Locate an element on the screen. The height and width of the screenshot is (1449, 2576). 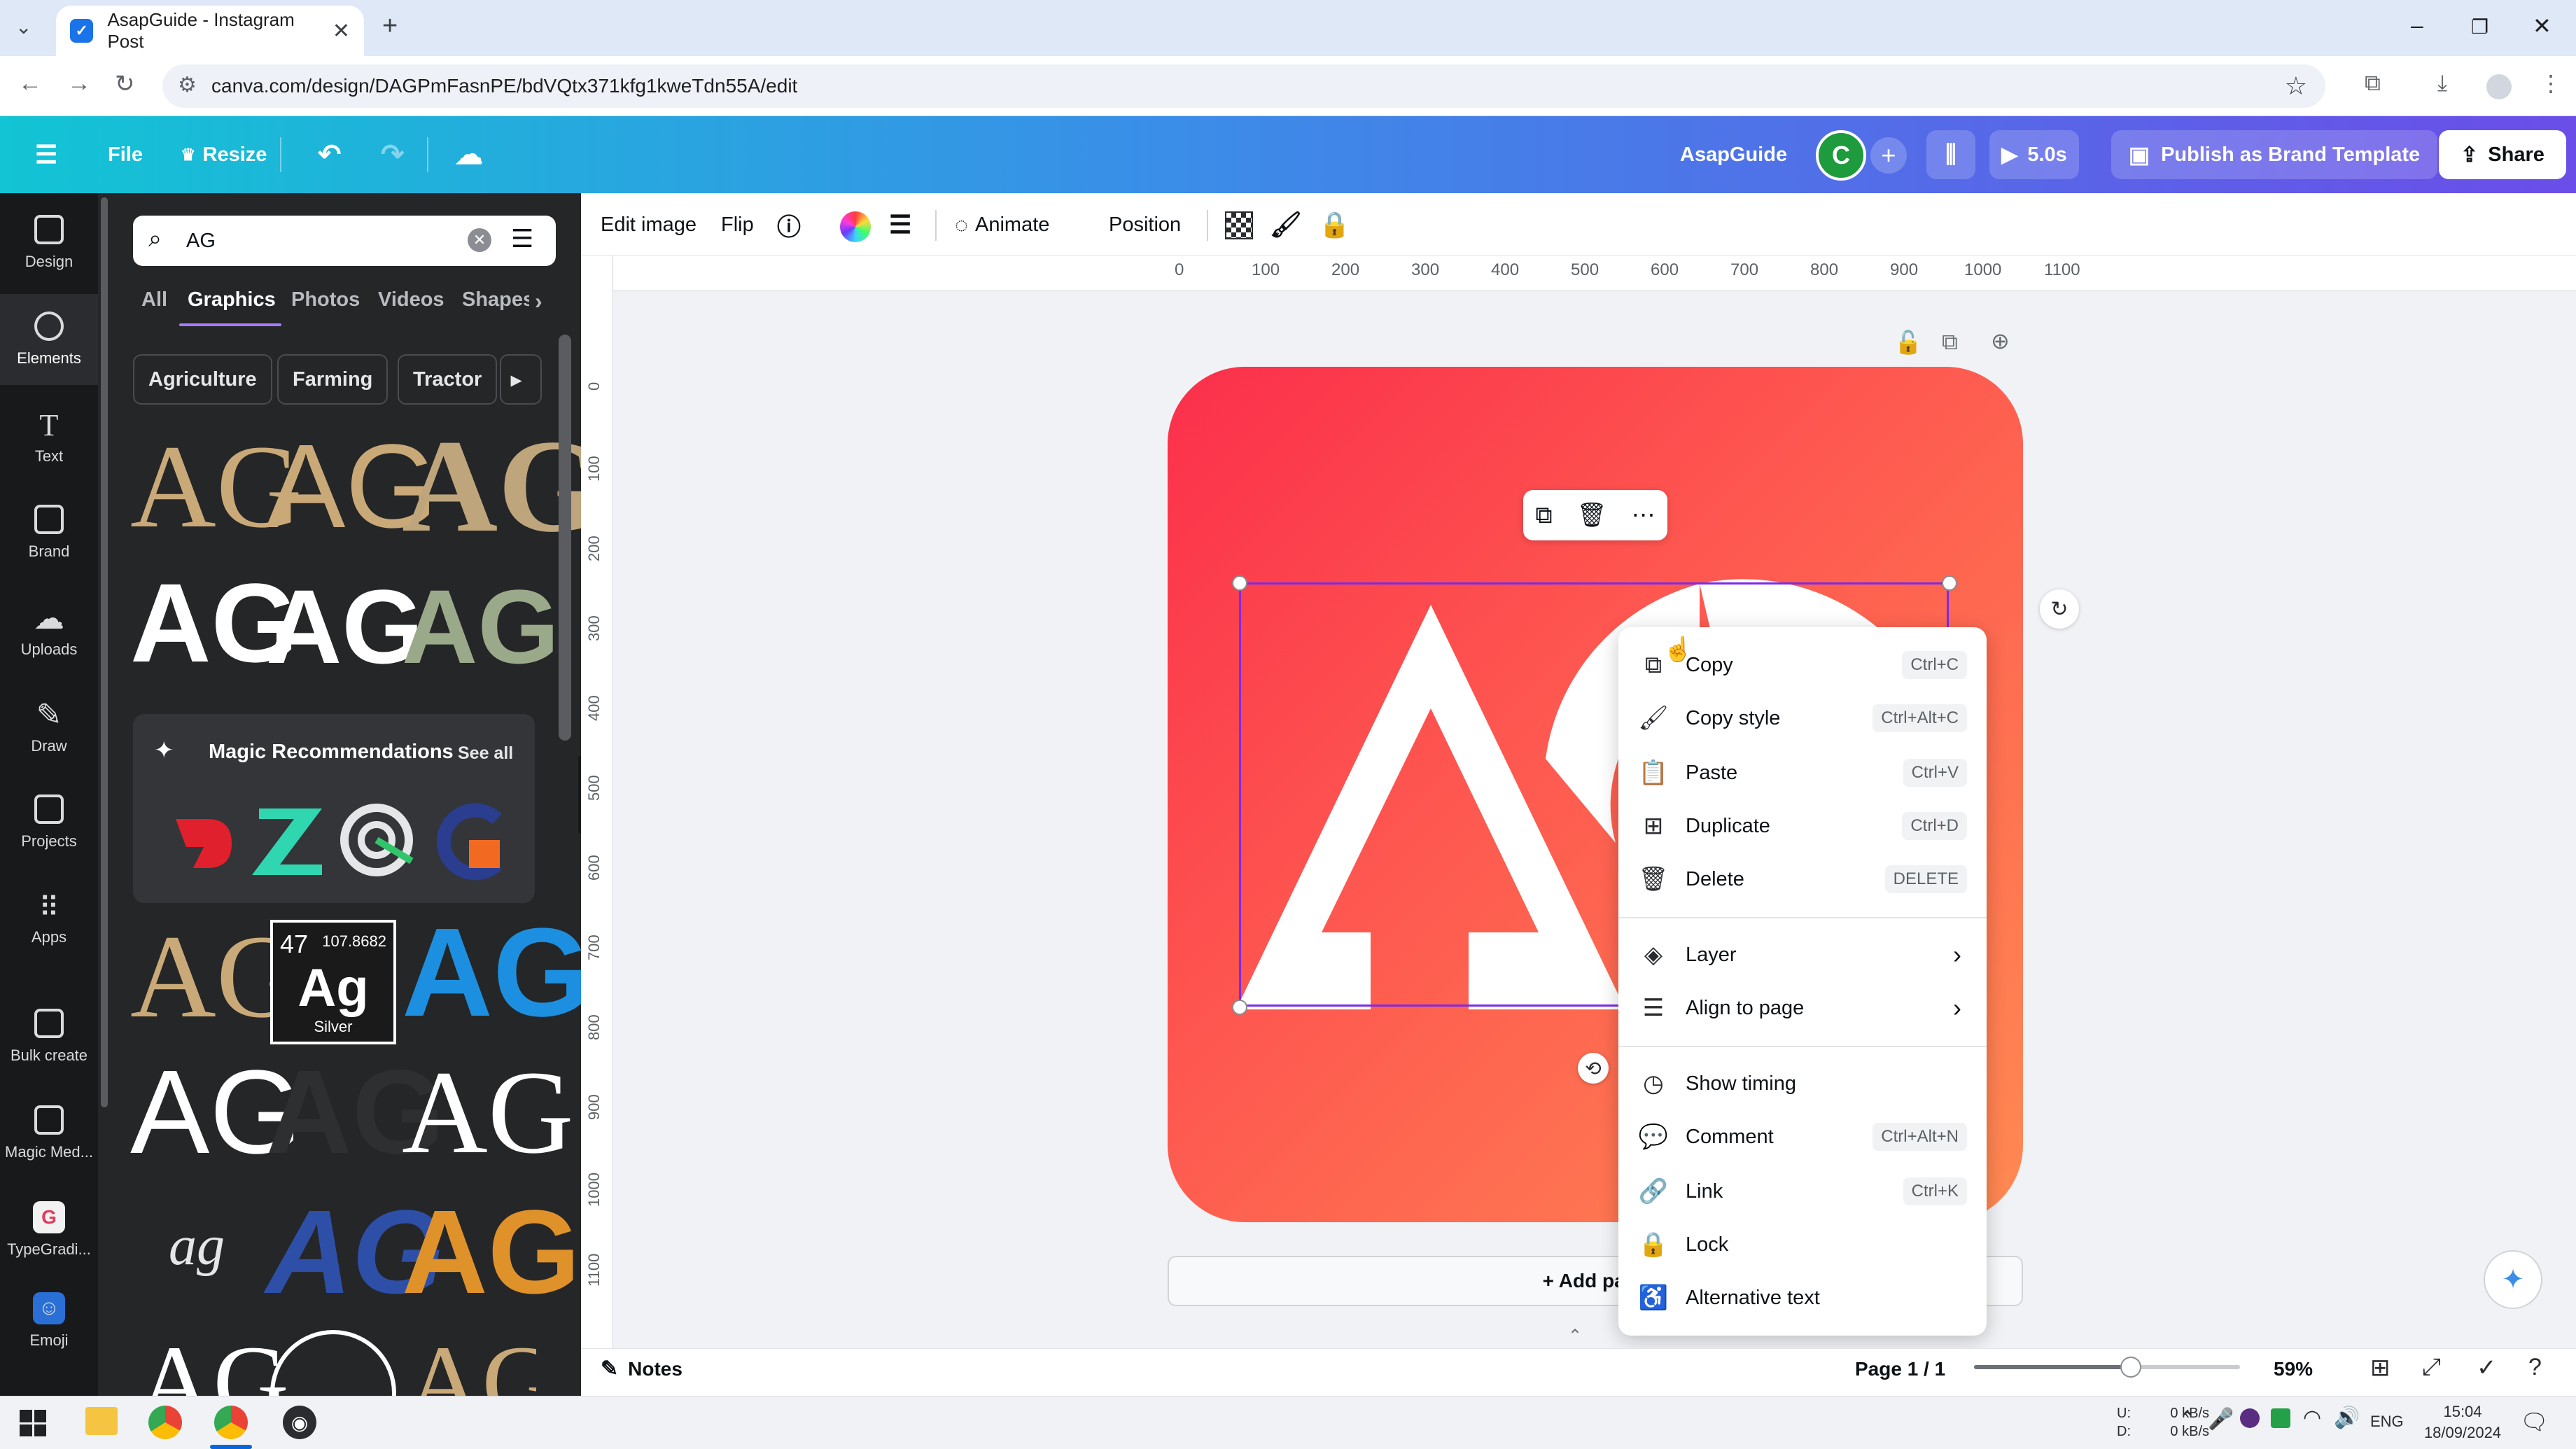
cloud-saved-icon: ☁ is located at coordinates (469, 154).